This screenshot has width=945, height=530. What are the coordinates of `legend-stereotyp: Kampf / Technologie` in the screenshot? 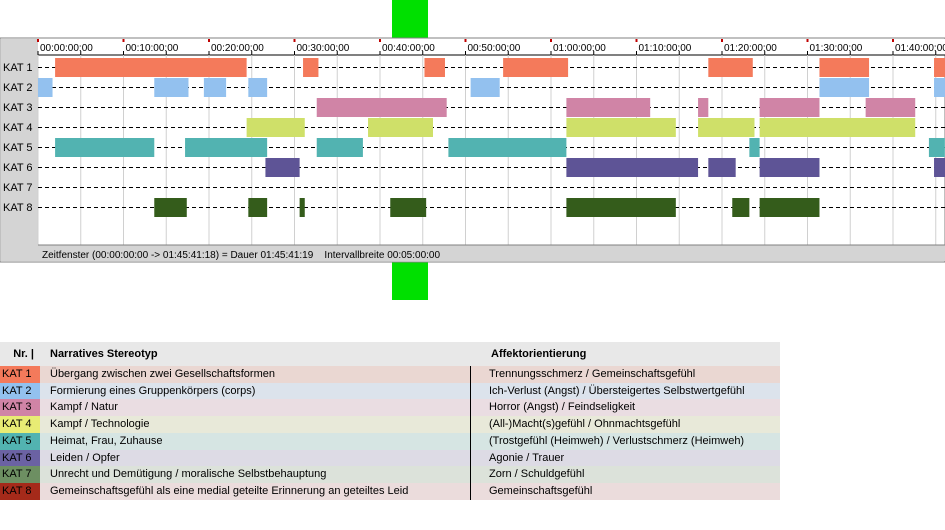 It's located at (100, 424).